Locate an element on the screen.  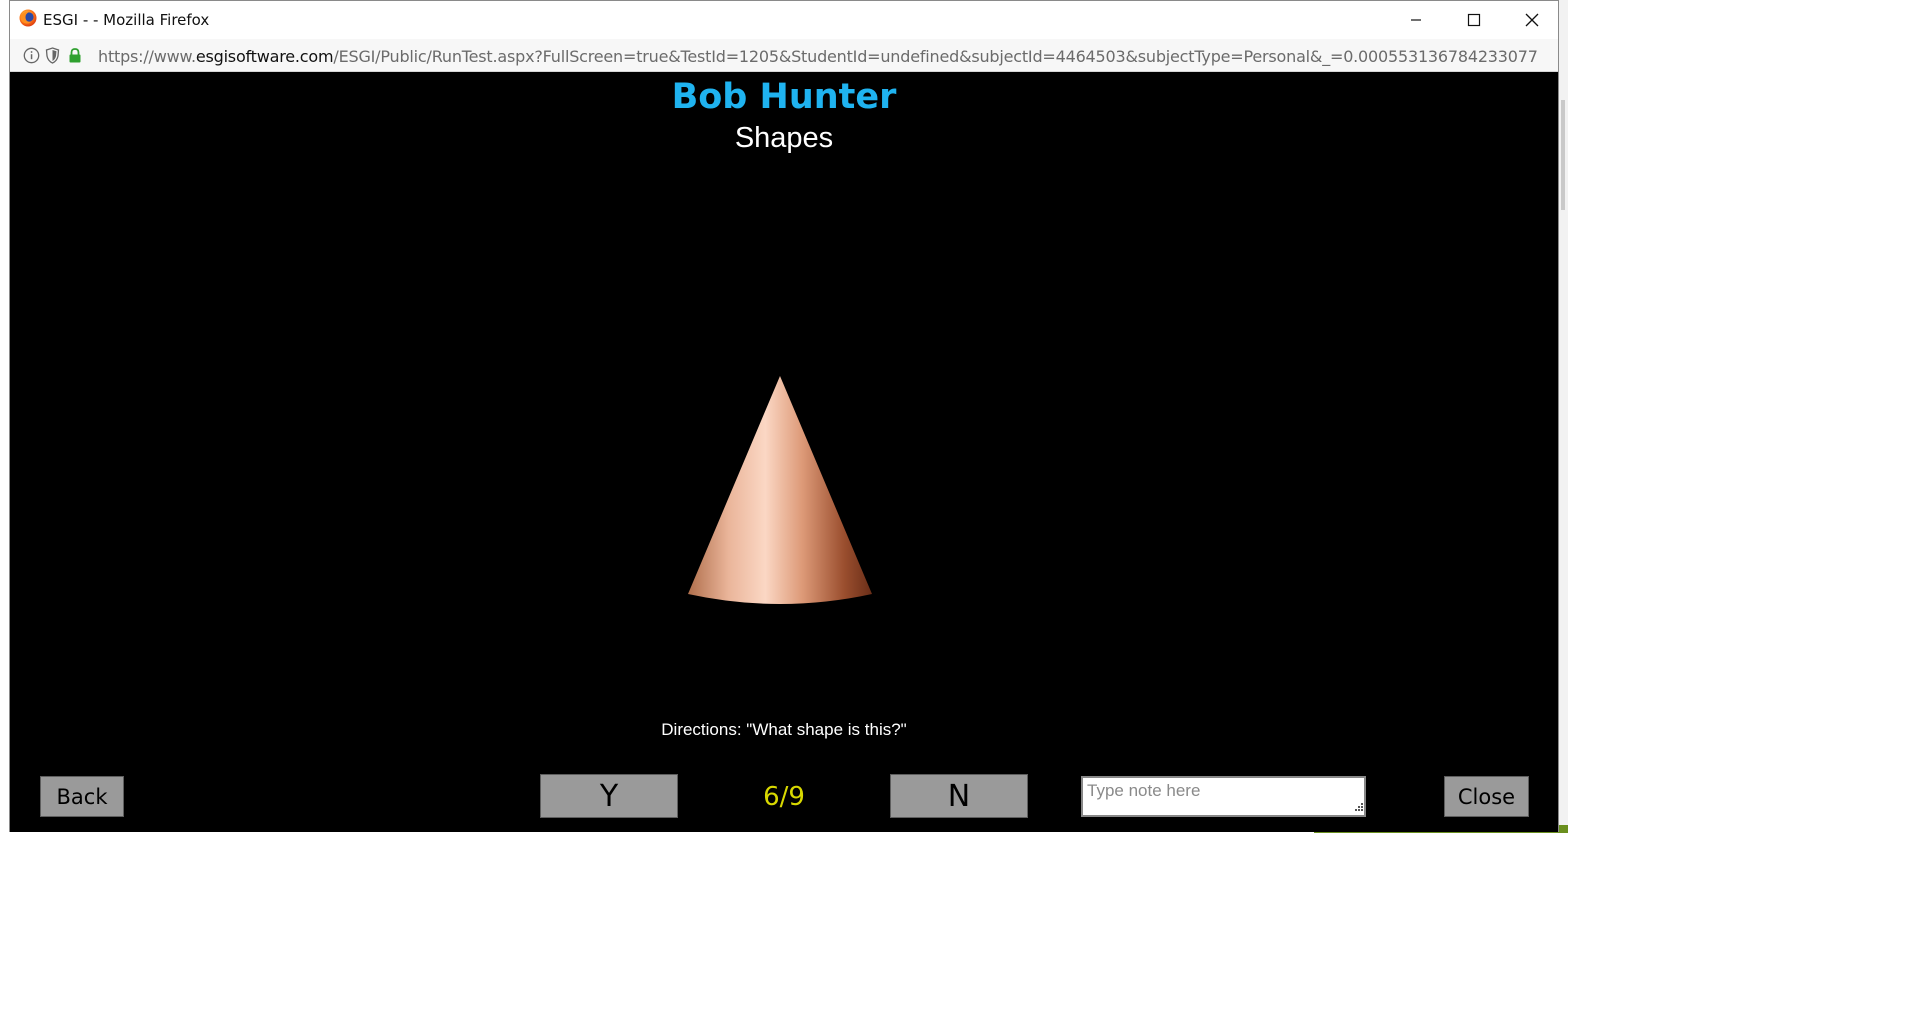
url-domain: esgisoftware.com is located at coordinates (264, 56).